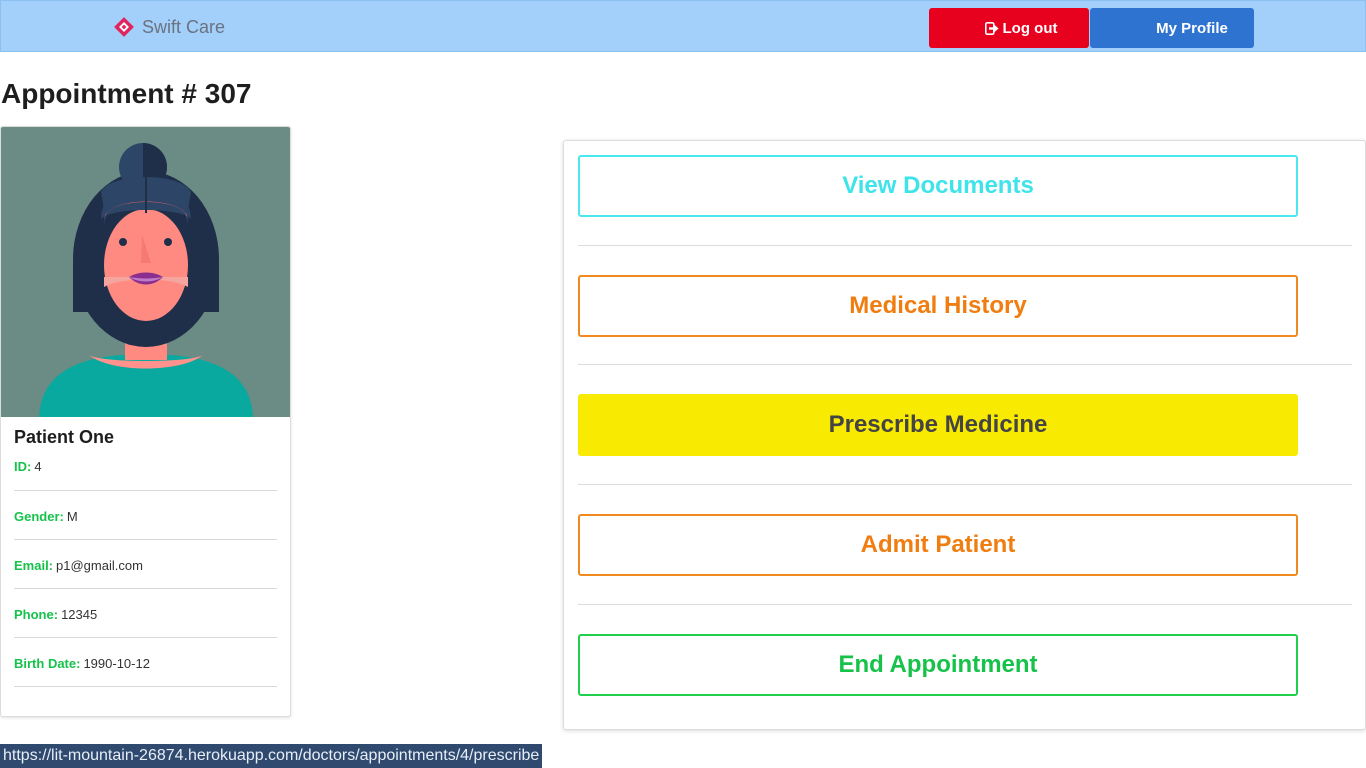  Describe the element at coordinates (116, 663) in the screenshot. I see `info-value: 1990-10-12` at that location.